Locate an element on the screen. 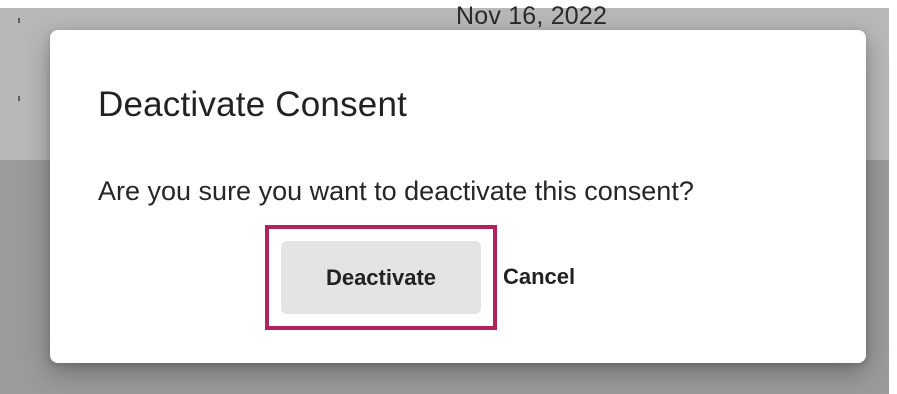 The image size is (897, 394). deactivate-button: Deactivate is located at coordinates (381, 277).